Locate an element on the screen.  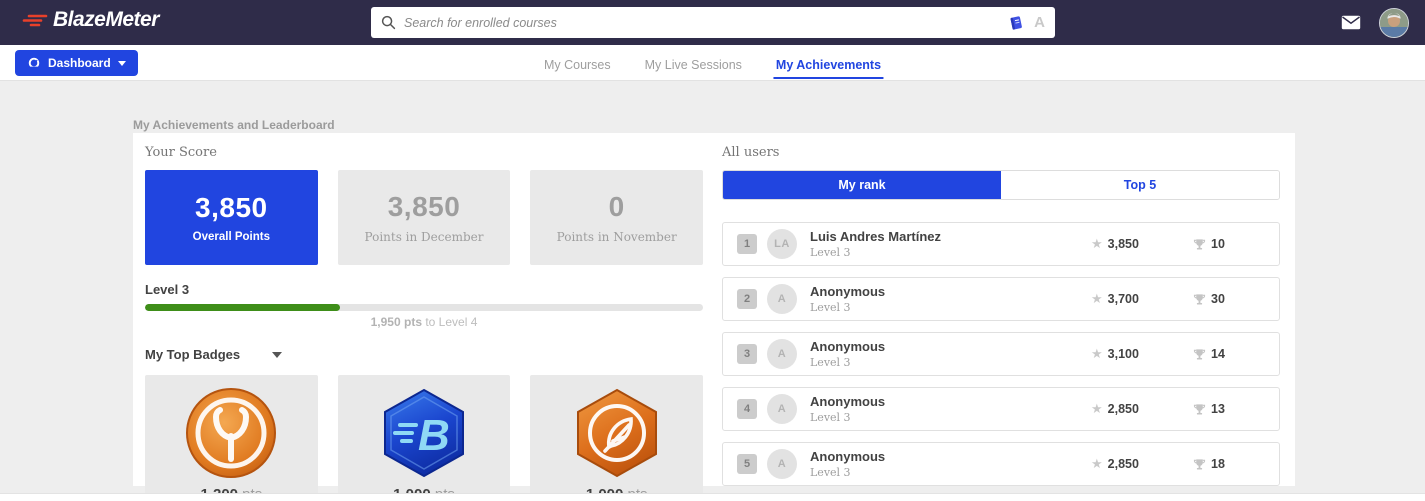
rank-badge: 3 is located at coordinates (747, 354).